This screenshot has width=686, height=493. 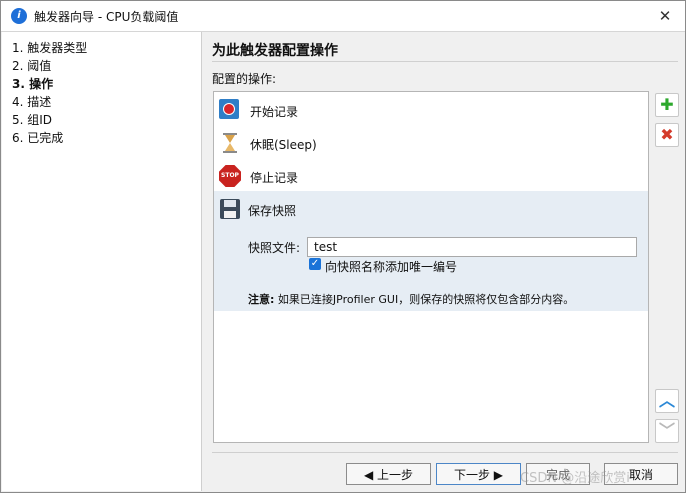 I want to click on action-label: 停止记录, so click(x=274, y=178).